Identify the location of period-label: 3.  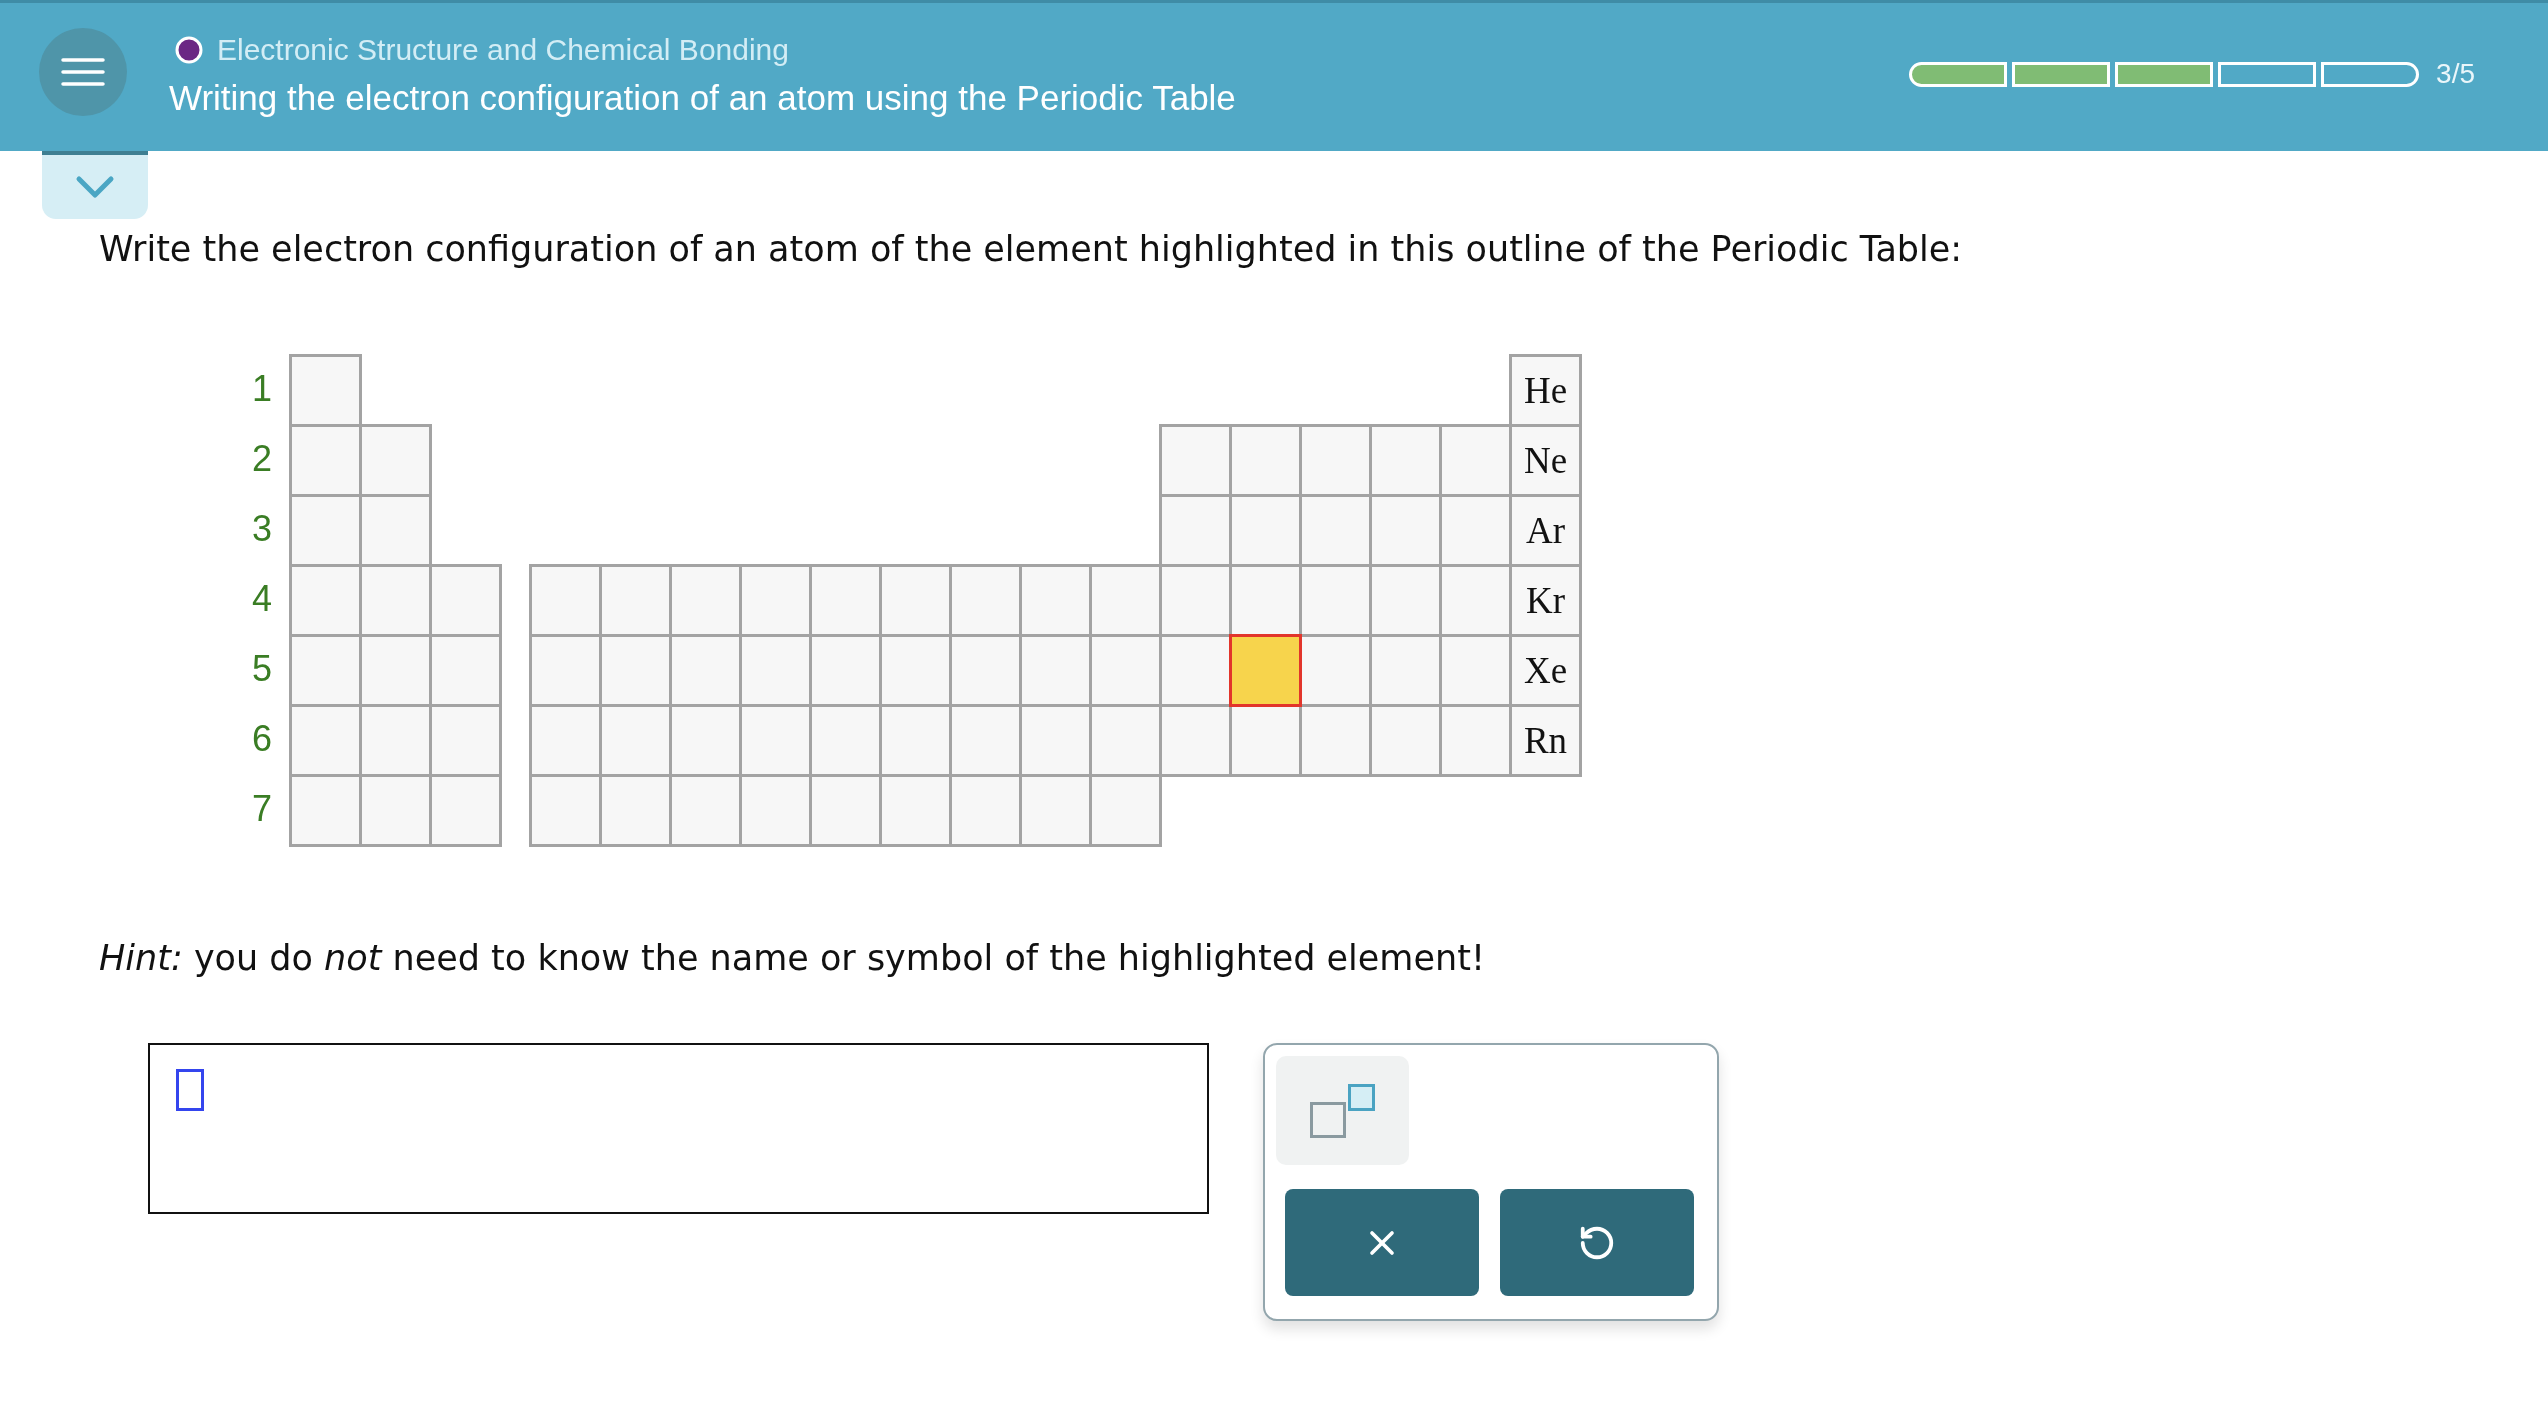
(261, 529).